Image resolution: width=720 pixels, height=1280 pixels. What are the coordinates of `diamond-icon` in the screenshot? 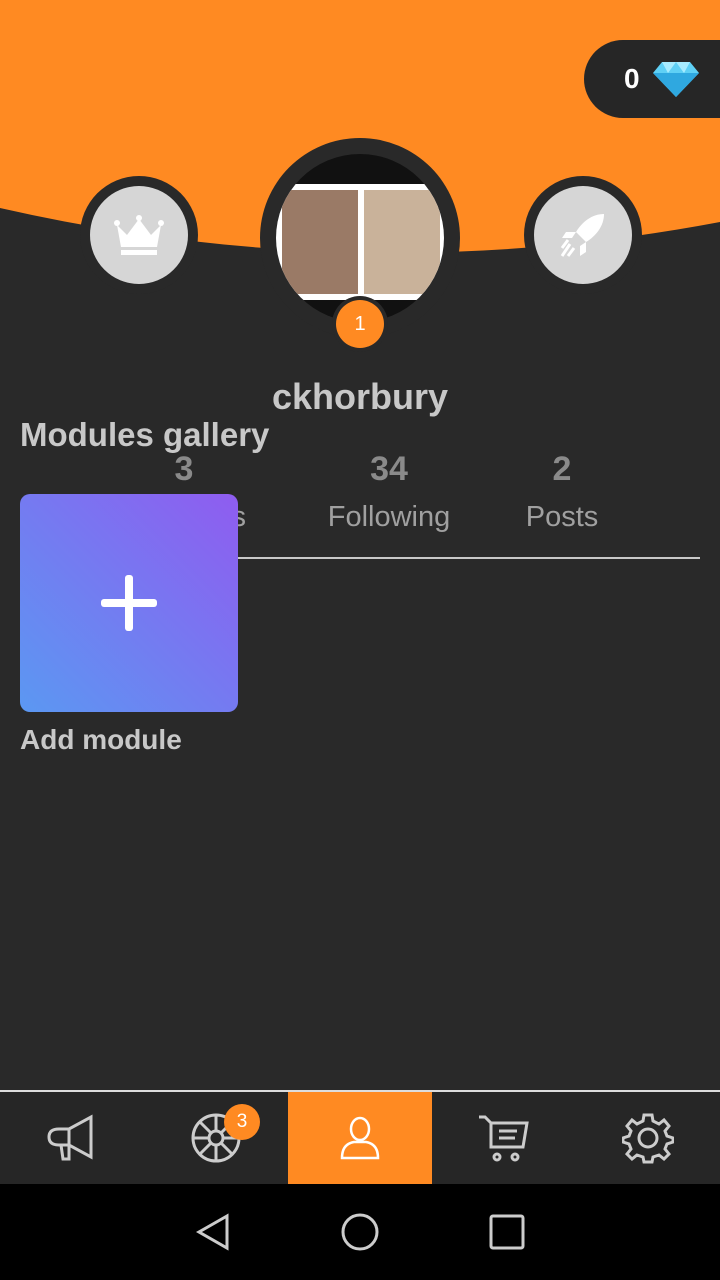 It's located at (675, 79).